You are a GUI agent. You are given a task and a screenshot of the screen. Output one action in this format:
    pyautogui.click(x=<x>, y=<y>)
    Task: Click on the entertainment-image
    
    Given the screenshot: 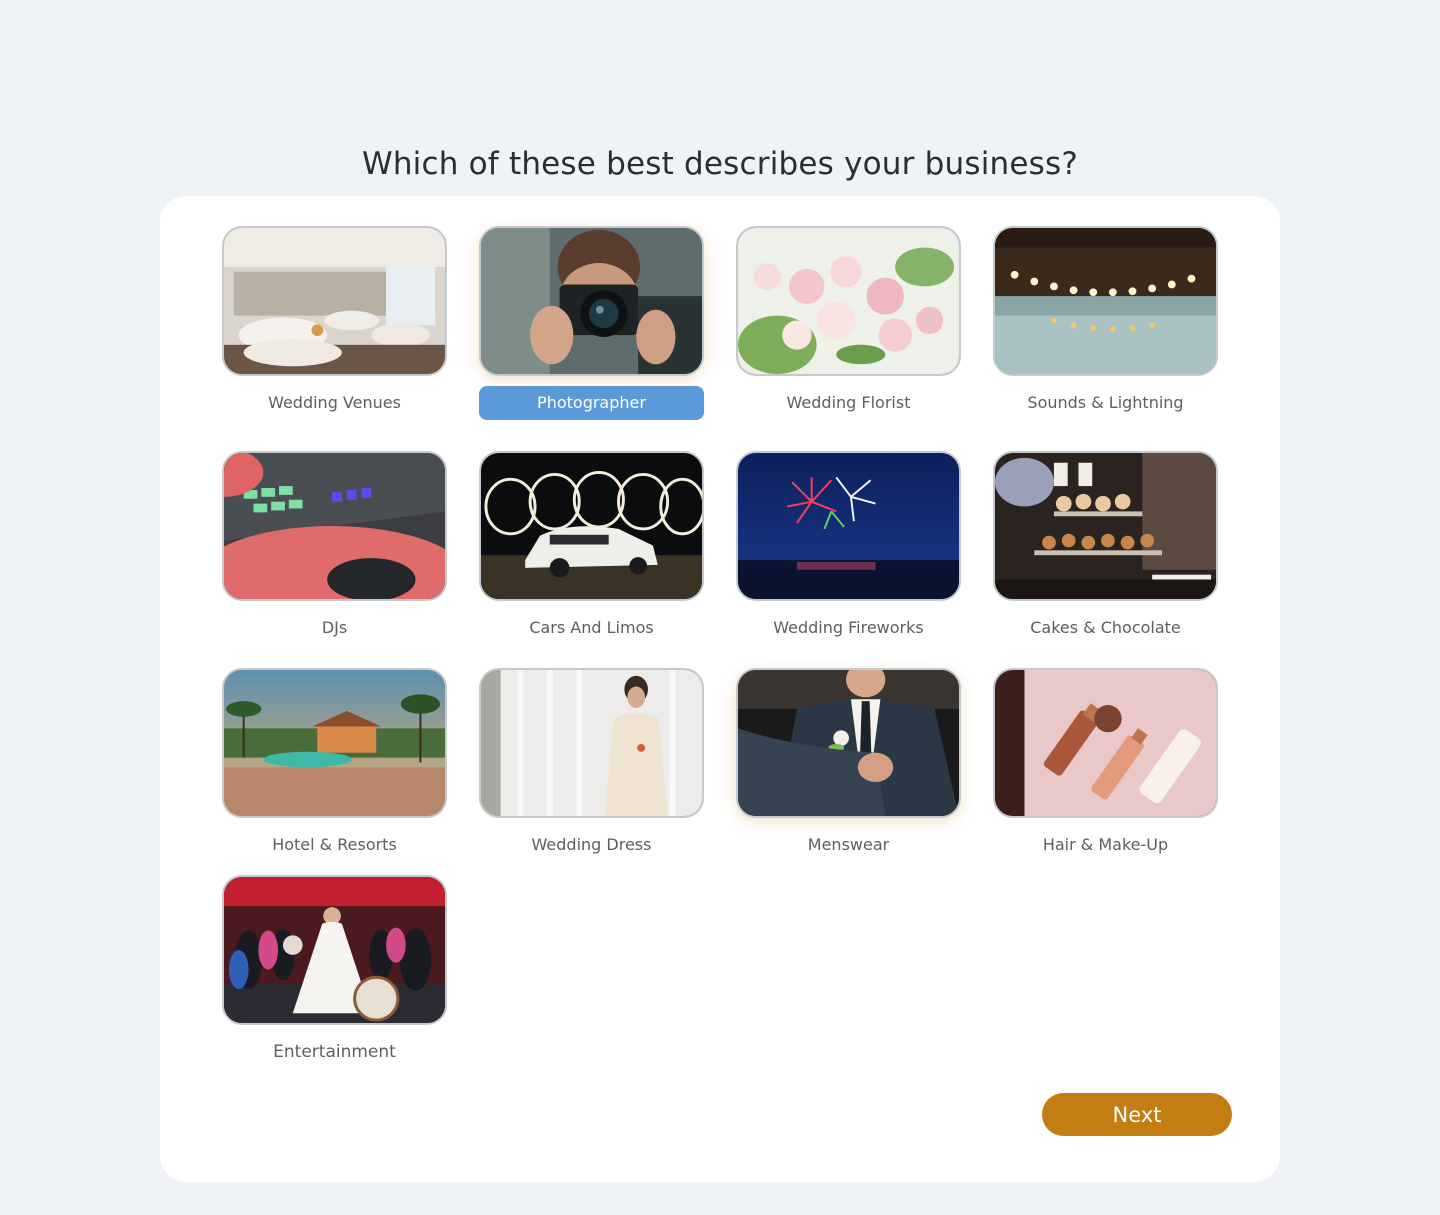 What is the action you would take?
    pyautogui.click(x=334, y=950)
    